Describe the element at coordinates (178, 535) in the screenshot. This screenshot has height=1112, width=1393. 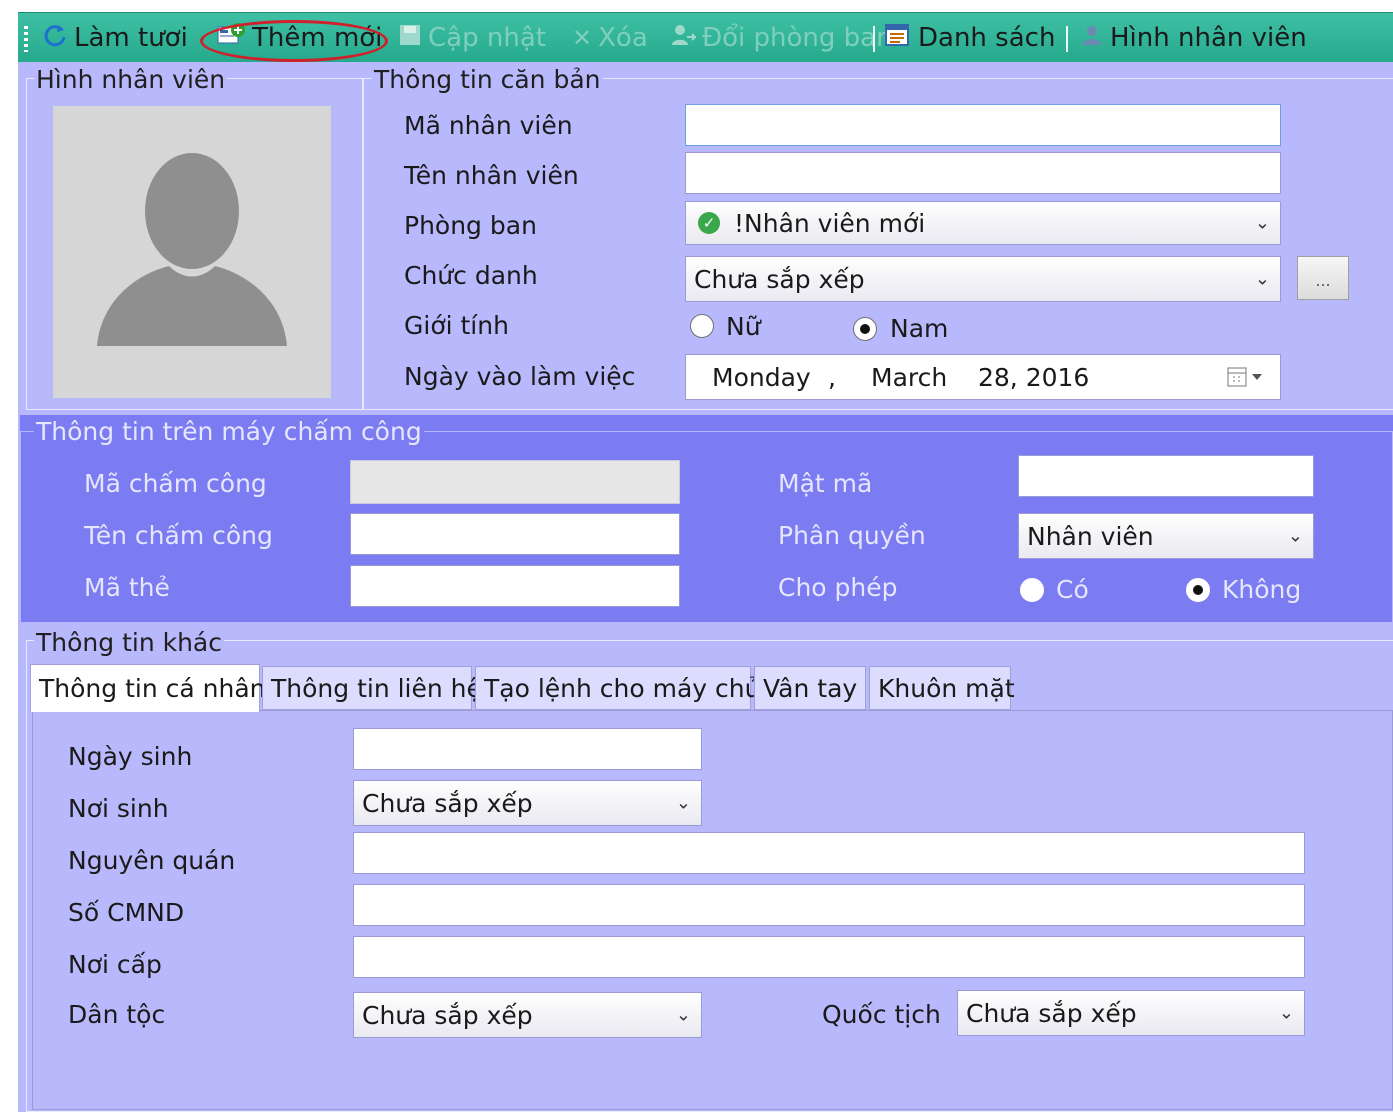
I see `punch-name-label: Tên chấm công` at that location.